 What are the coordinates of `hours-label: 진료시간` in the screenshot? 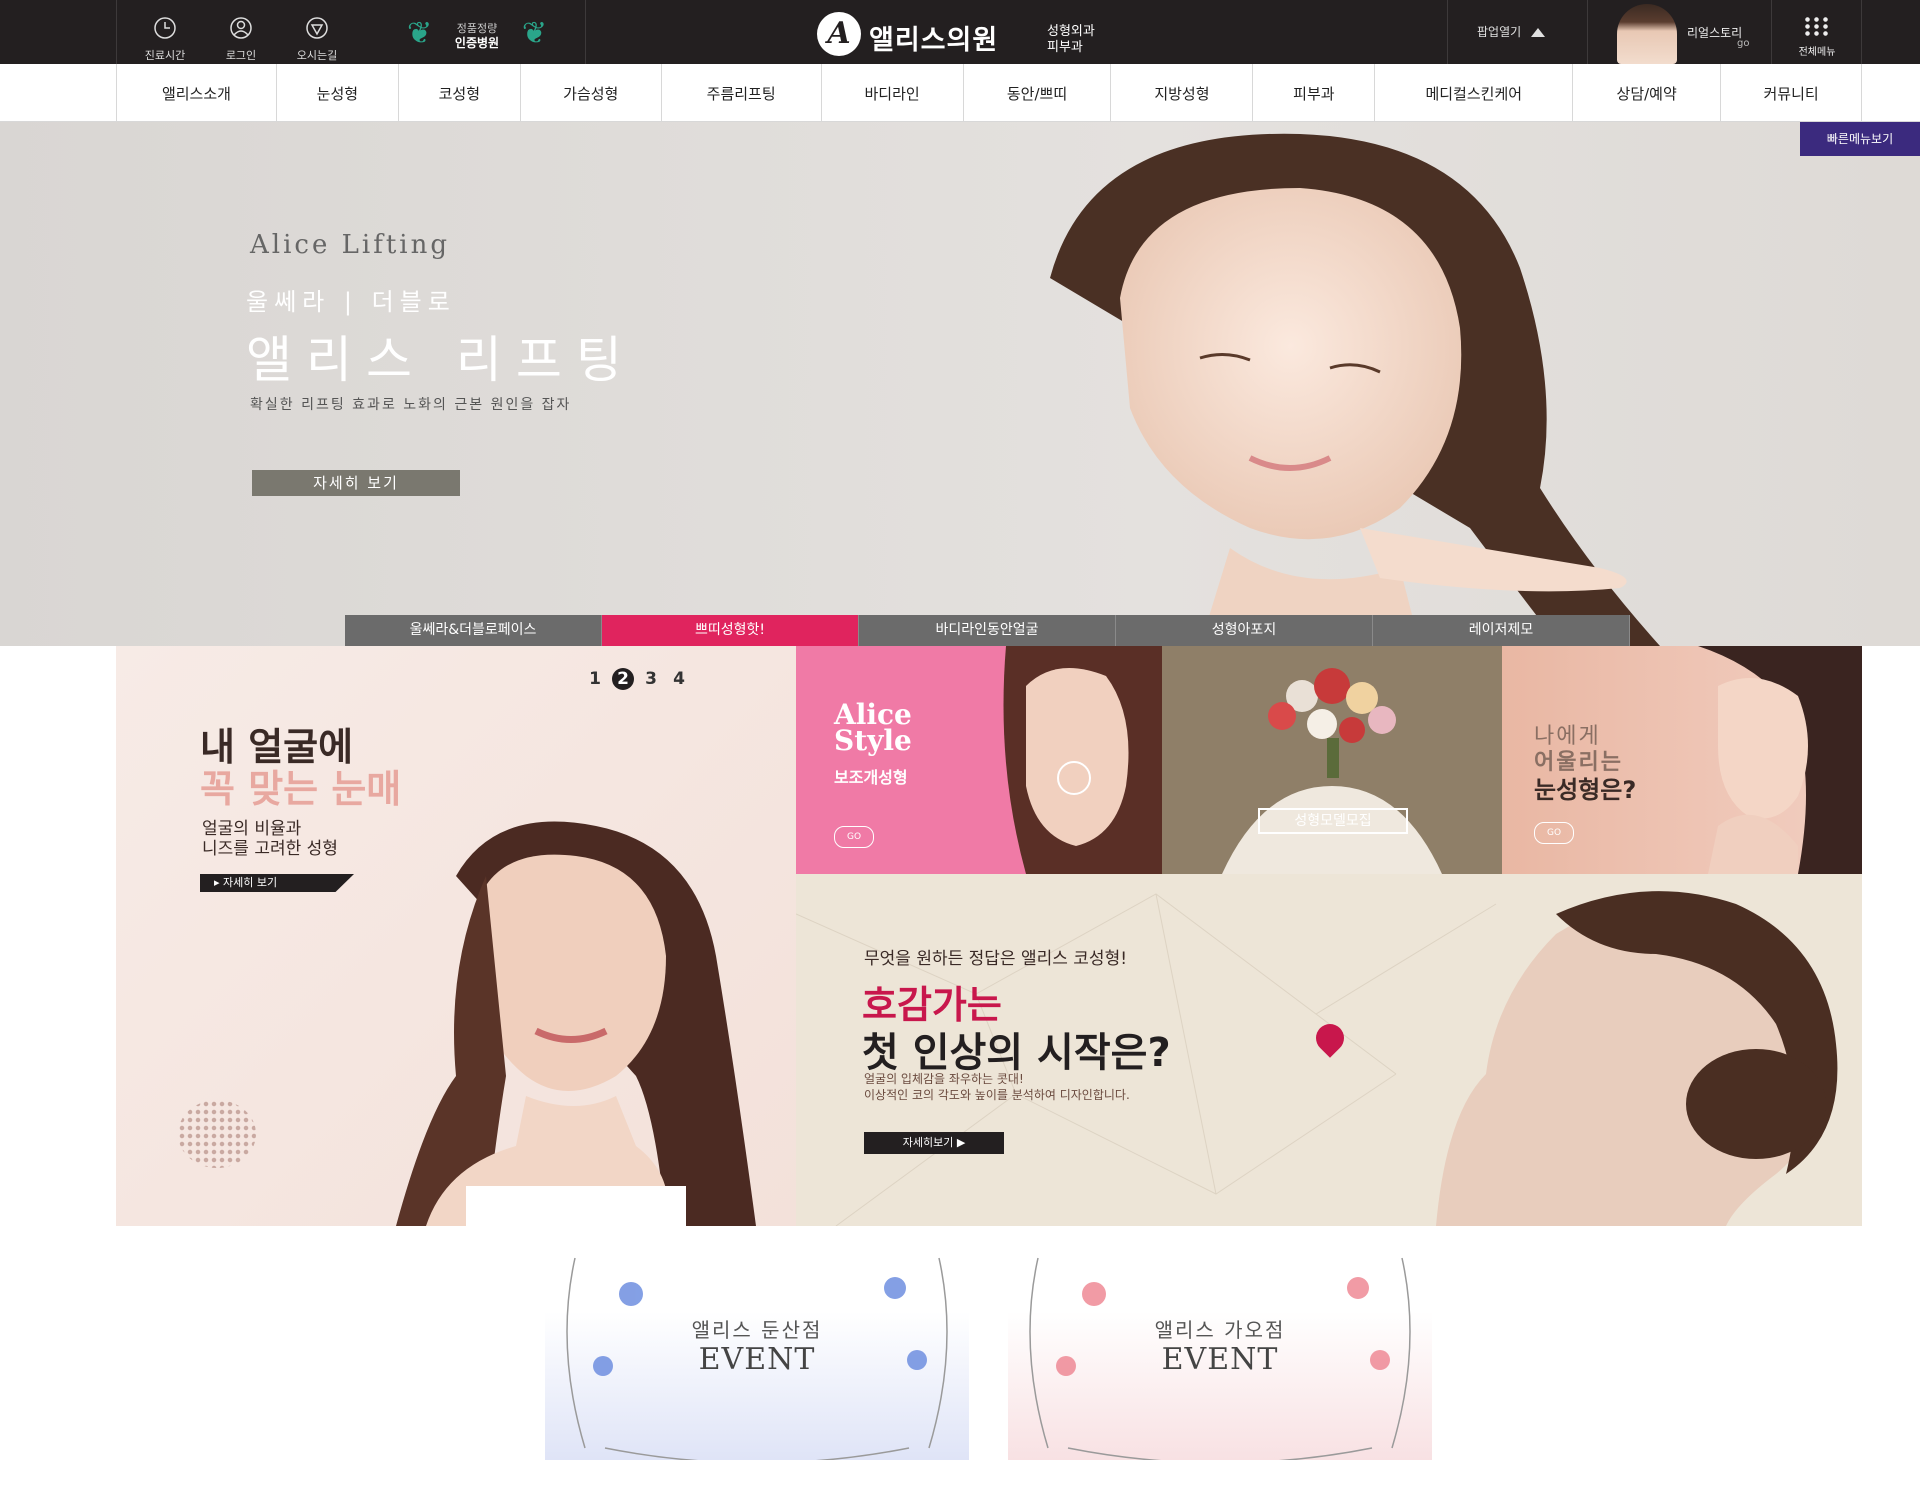 It's located at (165, 55).